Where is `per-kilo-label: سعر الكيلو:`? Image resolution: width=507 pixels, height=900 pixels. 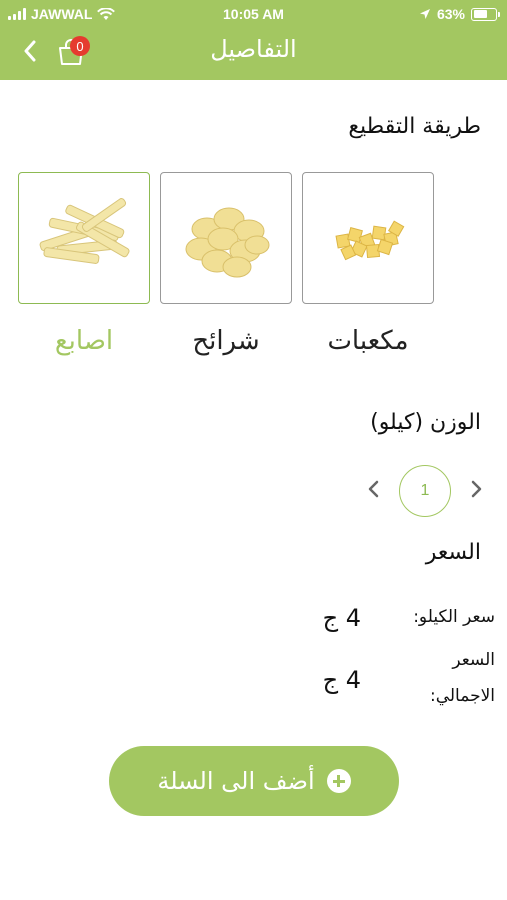
per-kilo-label: سعر الكيلو: is located at coordinates (454, 617).